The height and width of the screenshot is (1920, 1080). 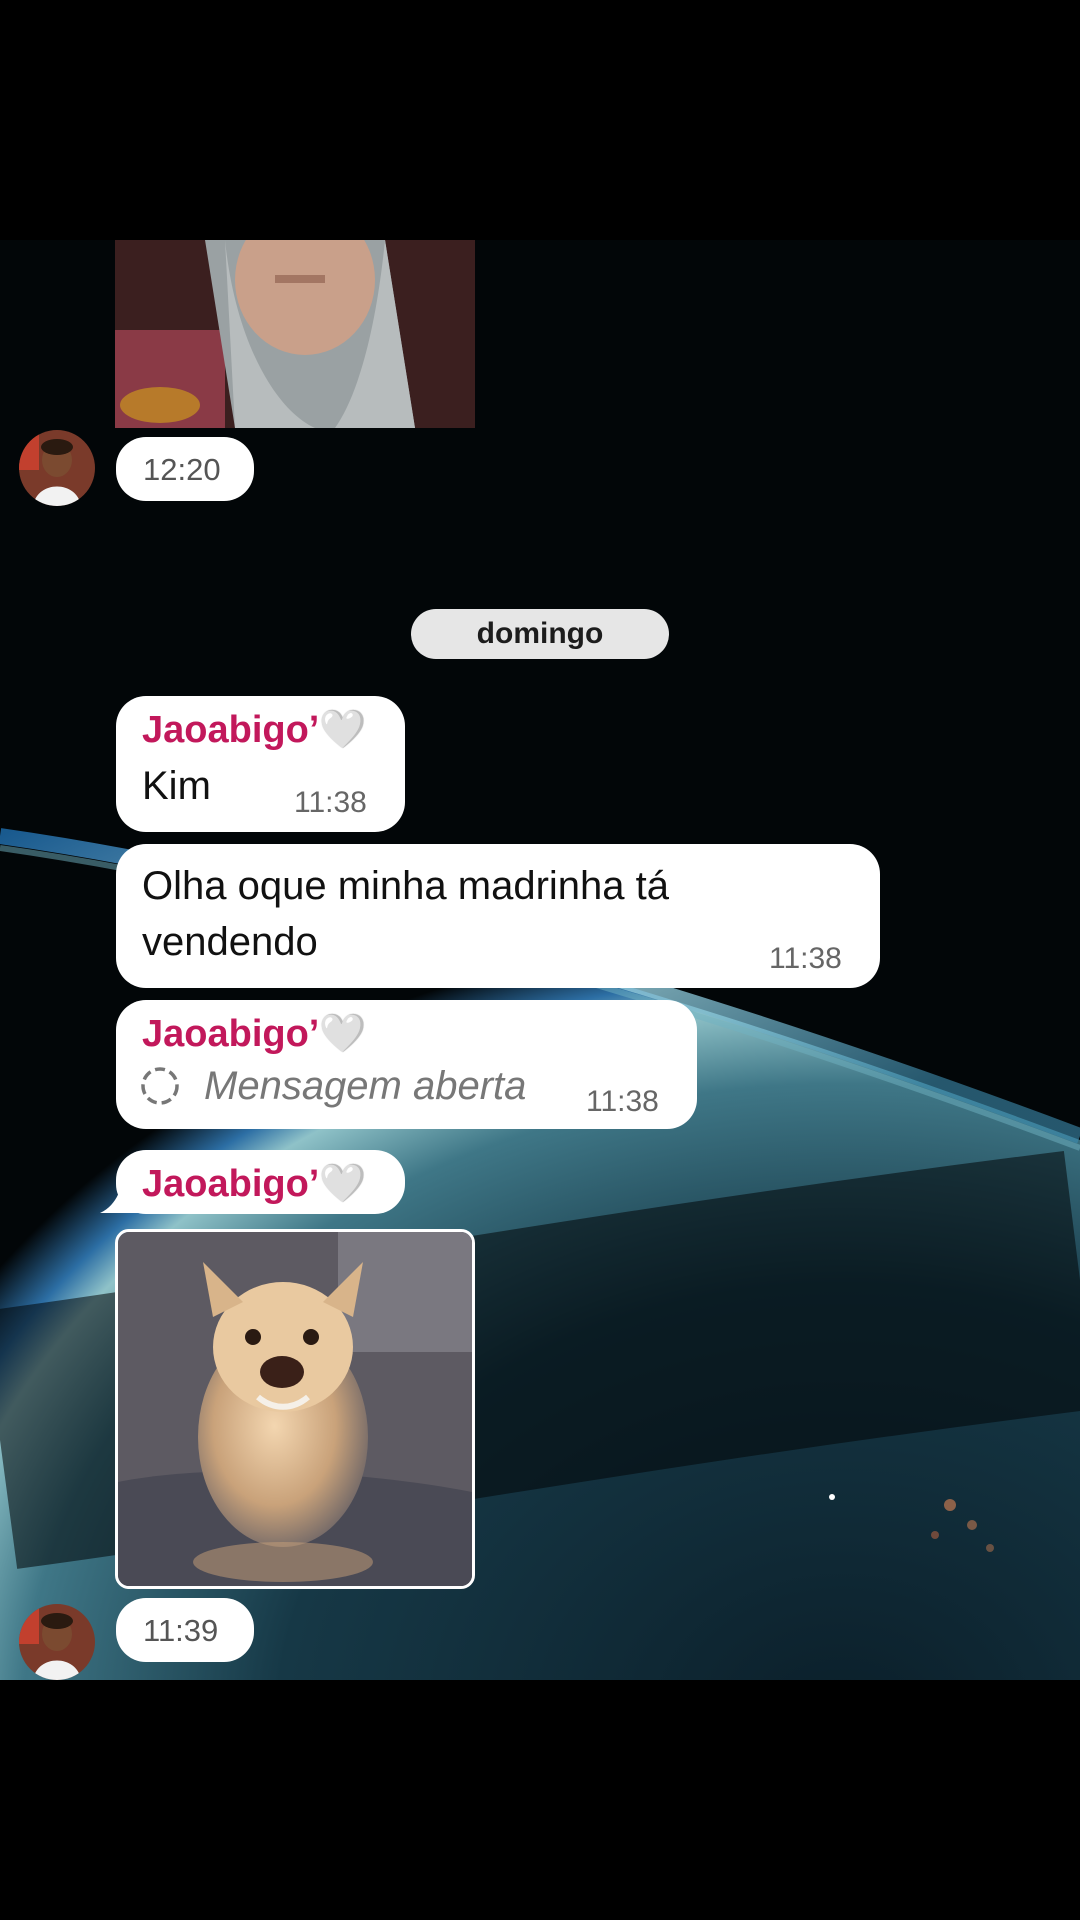 I want to click on message-bubble: Jaoabigo’🤍 Mensagem aberta 11:38, so click(x=406, y=1064).